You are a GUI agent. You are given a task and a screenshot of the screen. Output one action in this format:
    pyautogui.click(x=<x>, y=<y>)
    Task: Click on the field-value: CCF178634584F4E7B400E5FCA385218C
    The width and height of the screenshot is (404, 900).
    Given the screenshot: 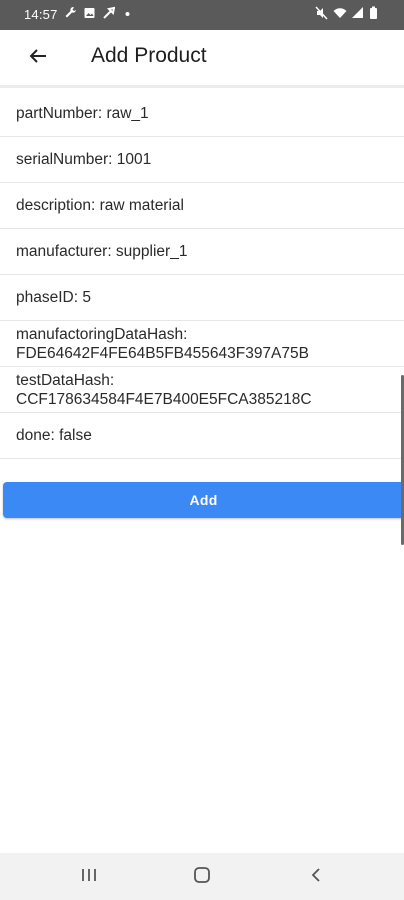 What is the action you would take?
    pyautogui.click(x=164, y=399)
    